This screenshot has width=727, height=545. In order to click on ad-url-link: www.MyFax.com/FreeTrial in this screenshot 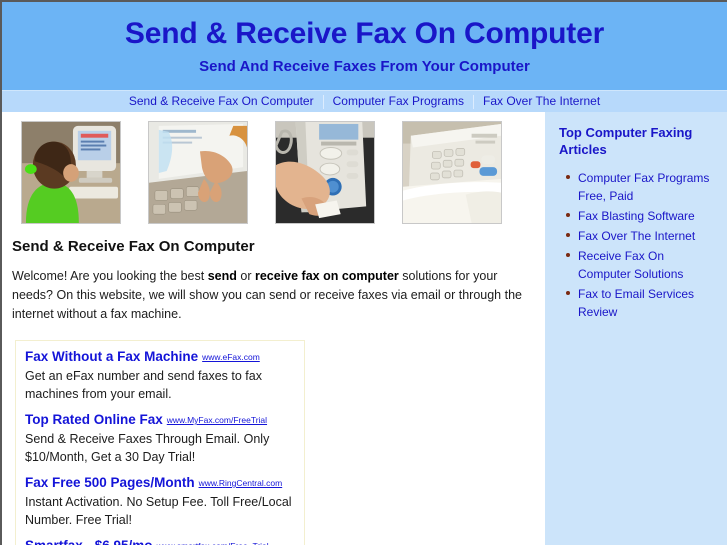, I will do `click(217, 420)`.